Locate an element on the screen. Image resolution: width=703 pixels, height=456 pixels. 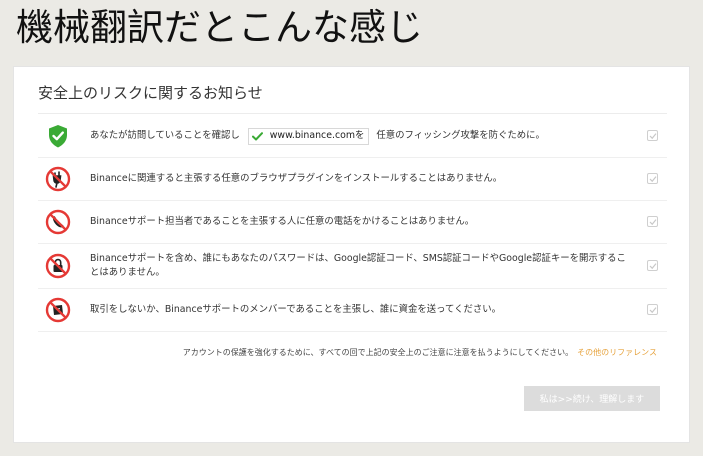
title-divider is located at coordinates (352, 113).